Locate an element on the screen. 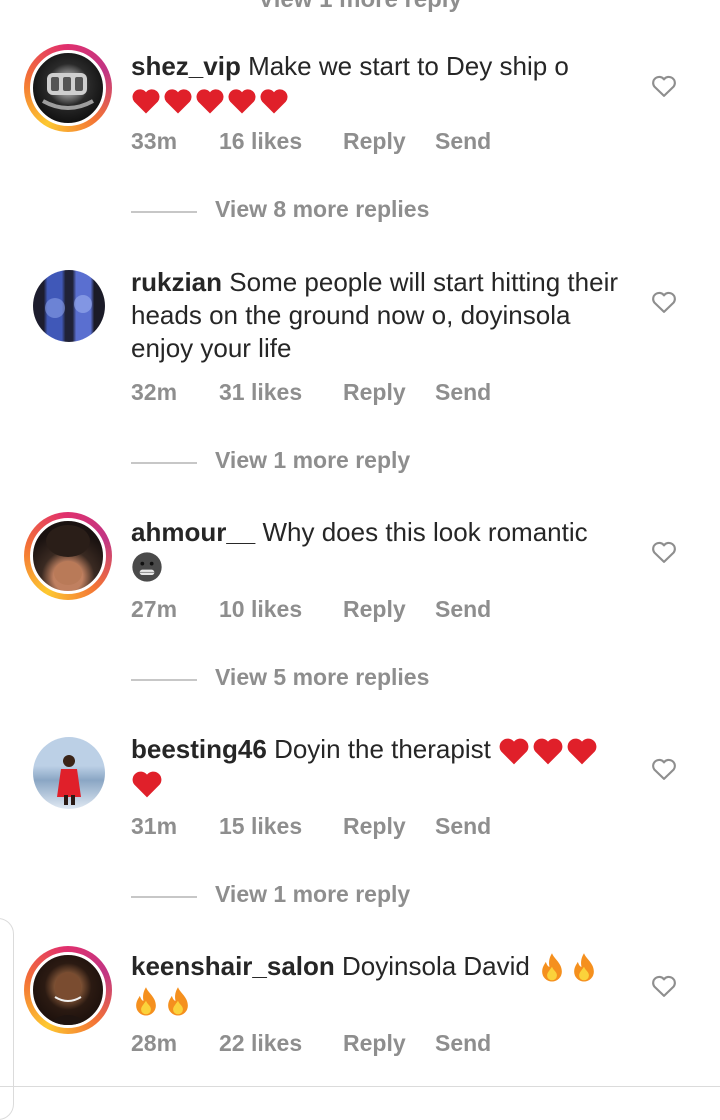 This screenshot has width=720, height=1120. bottom-divider is located at coordinates (360, 1086).